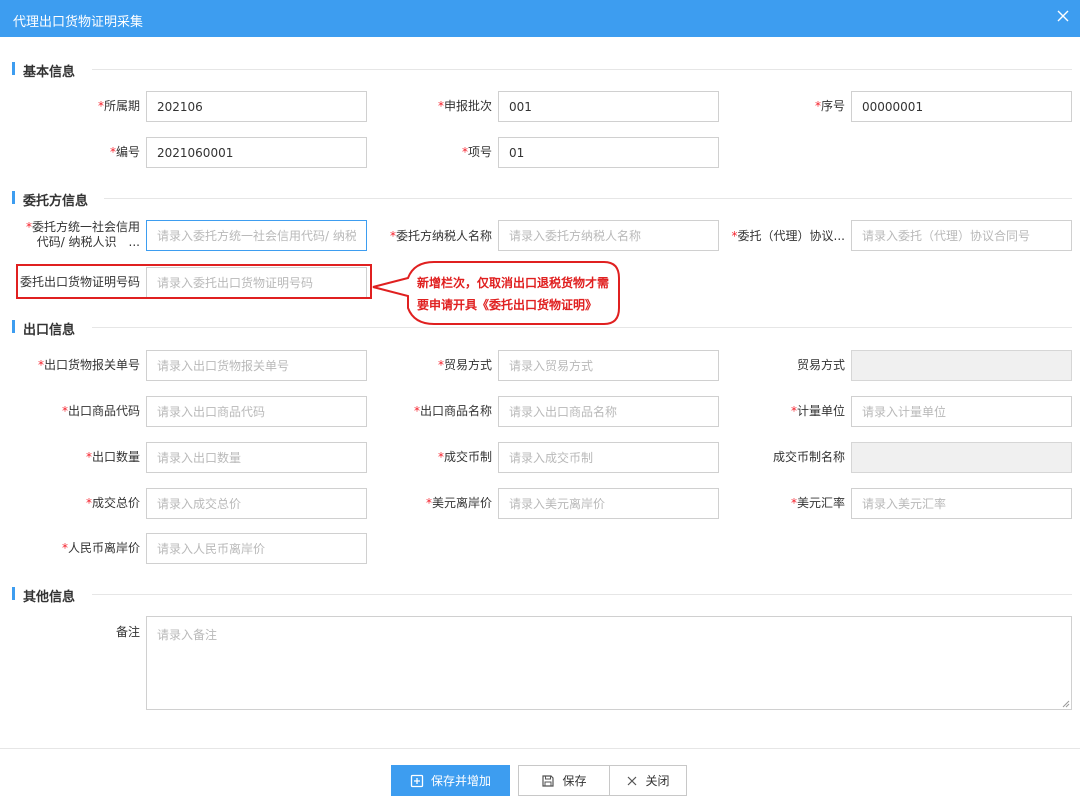 This screenshot has width=1080, height=805. Describe the element at coordinates (458, 503) in the screenshot. I see `usd-fob-label: *美元离岸价` at that location.